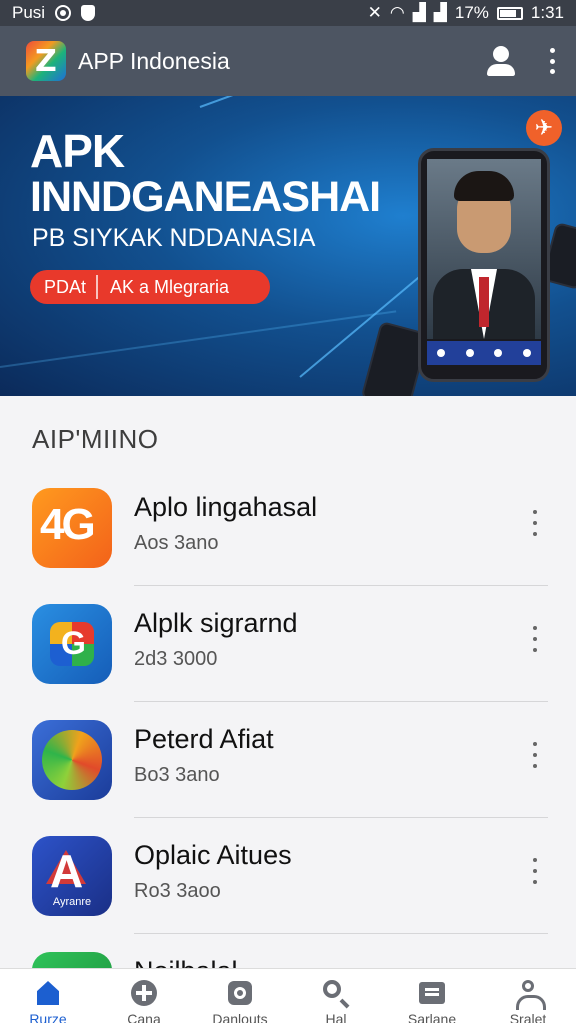 Image resolution: width=576 pixels, height=1024 pixels. What do you see at coordinates (288, 13) in the screenshot?
I see `status-bar: Pusi ✕ ◠ ▟ ▟ 17% 1:31` at bounding box center [288, 13].